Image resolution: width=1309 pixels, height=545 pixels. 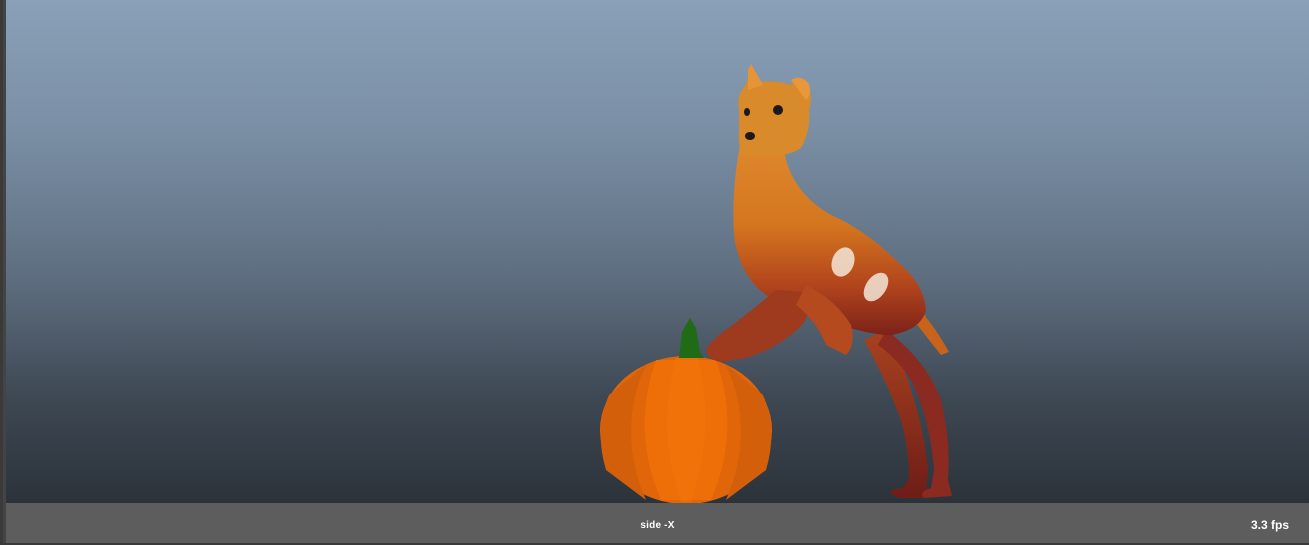 I want to click on camera-name-label: side -X, so click(x=657, y=525).